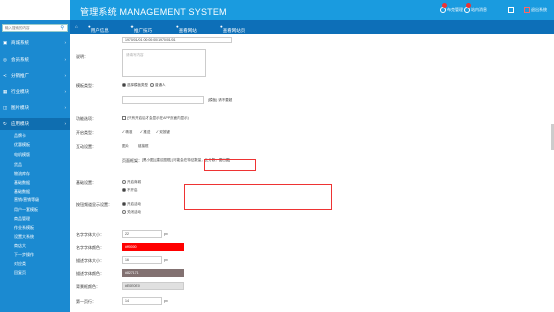 This screenshot has width=554, height=312. What do you see at coordinates (35, 76) in the screenshot?
I see `sidebar-item-distribution: ≺ 分销推广 ›` at bounding box center [35, 76].